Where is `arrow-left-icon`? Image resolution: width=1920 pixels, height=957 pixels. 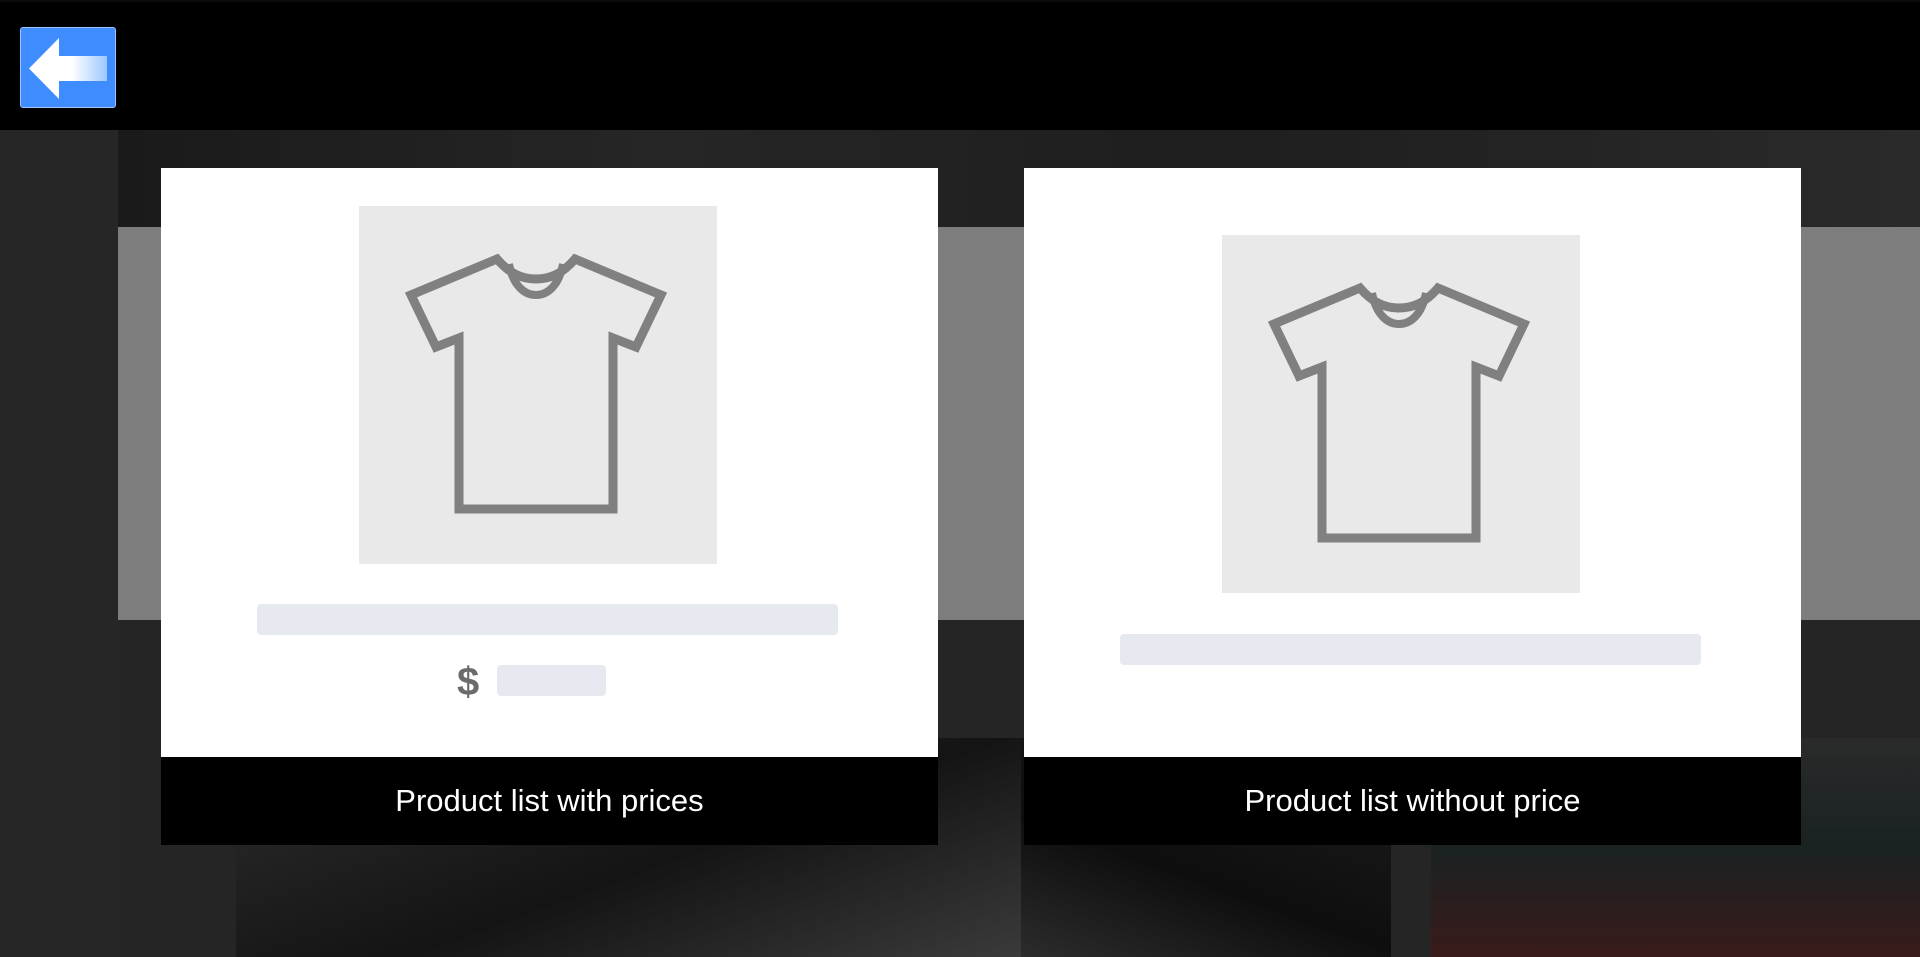
arrow-left-icon is located at coordinates (68, 68).